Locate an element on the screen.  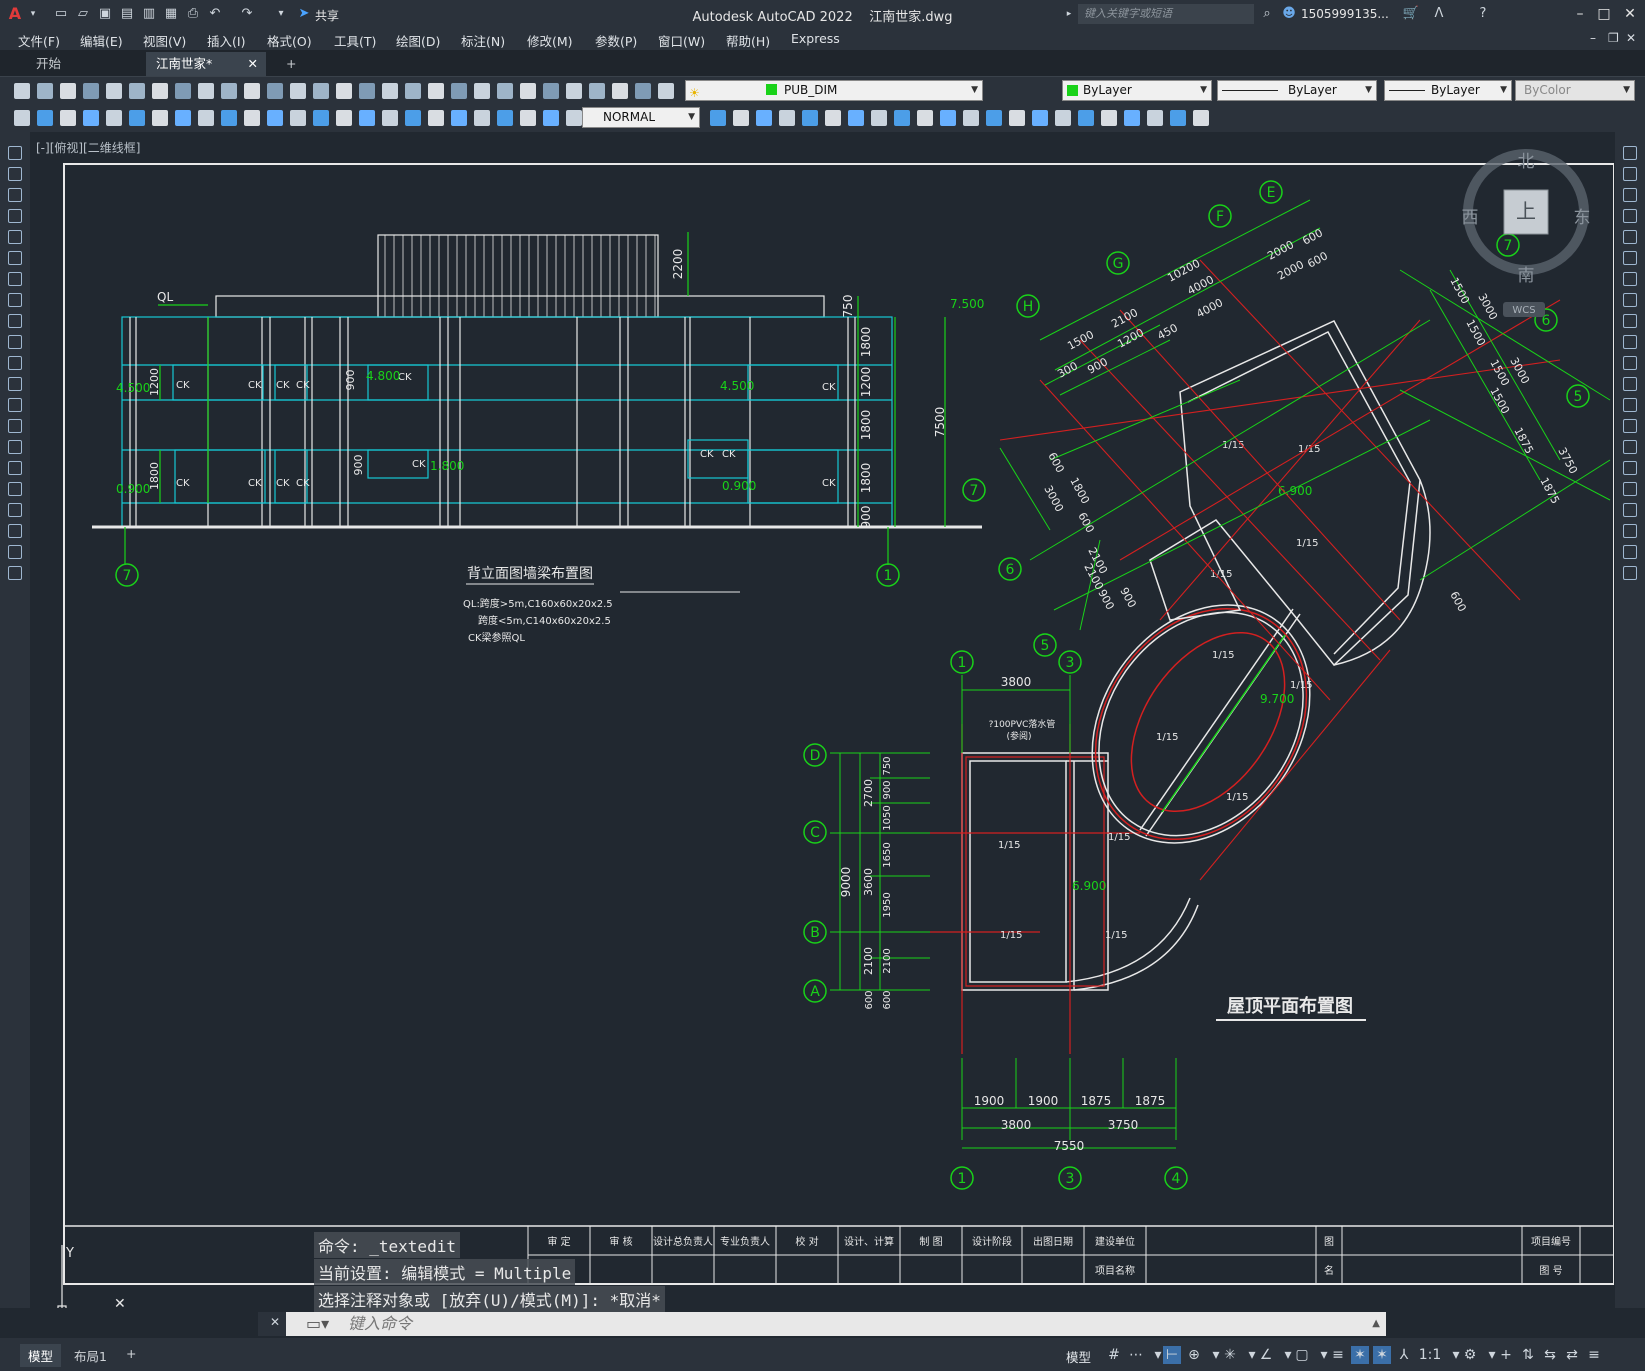
save-icon: ▣ is located at coordinates (105, 14).